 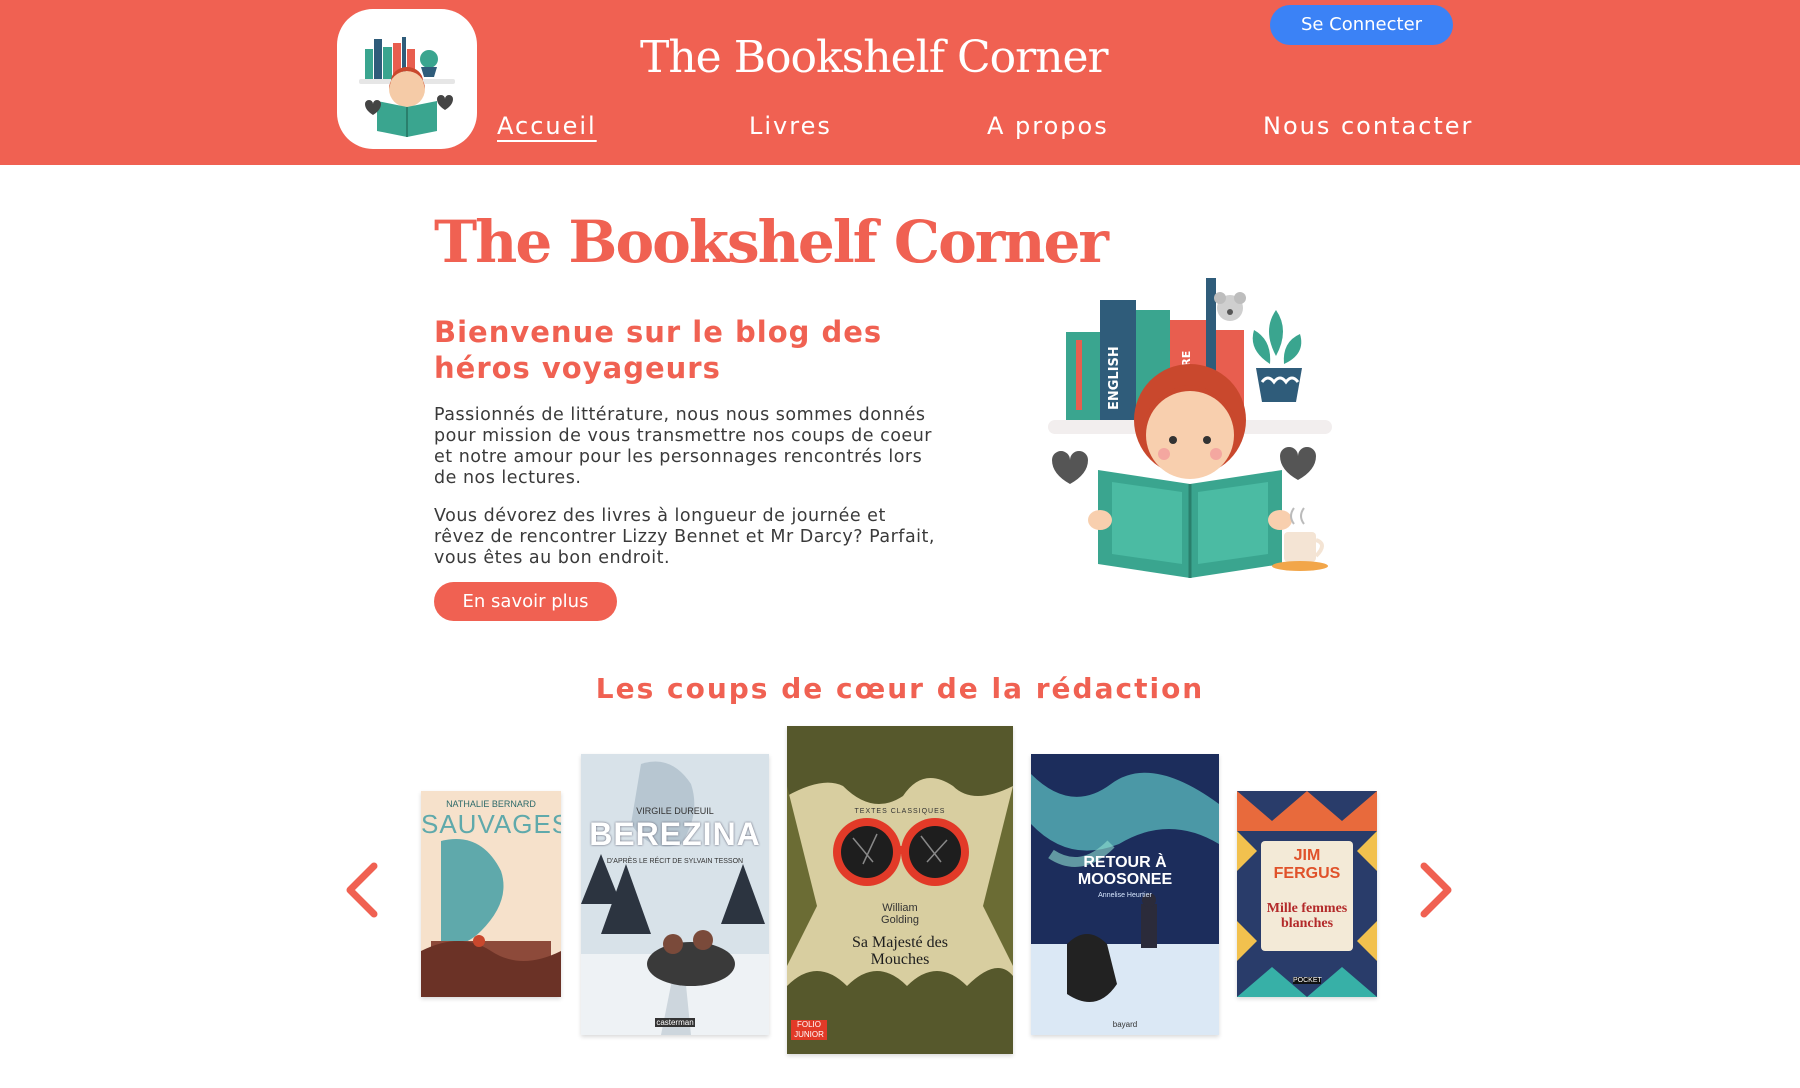 I want to click on nav-item-livres: Livres, so click(x=790, y=126).